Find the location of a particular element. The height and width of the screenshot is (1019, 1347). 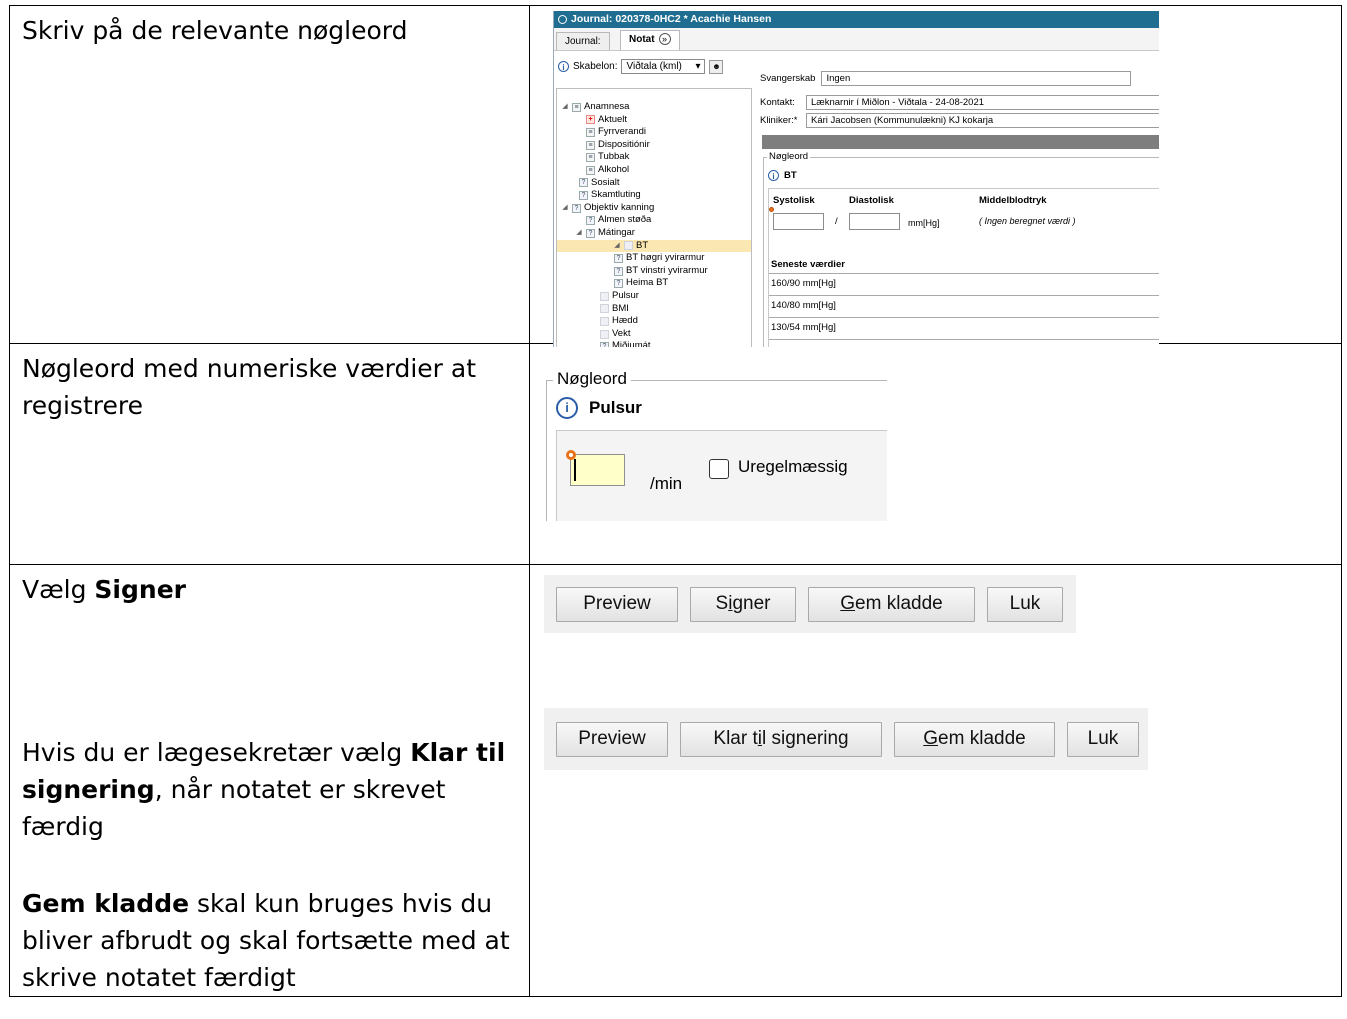

tree-item: Vekt is located at coordinates (610, 334).